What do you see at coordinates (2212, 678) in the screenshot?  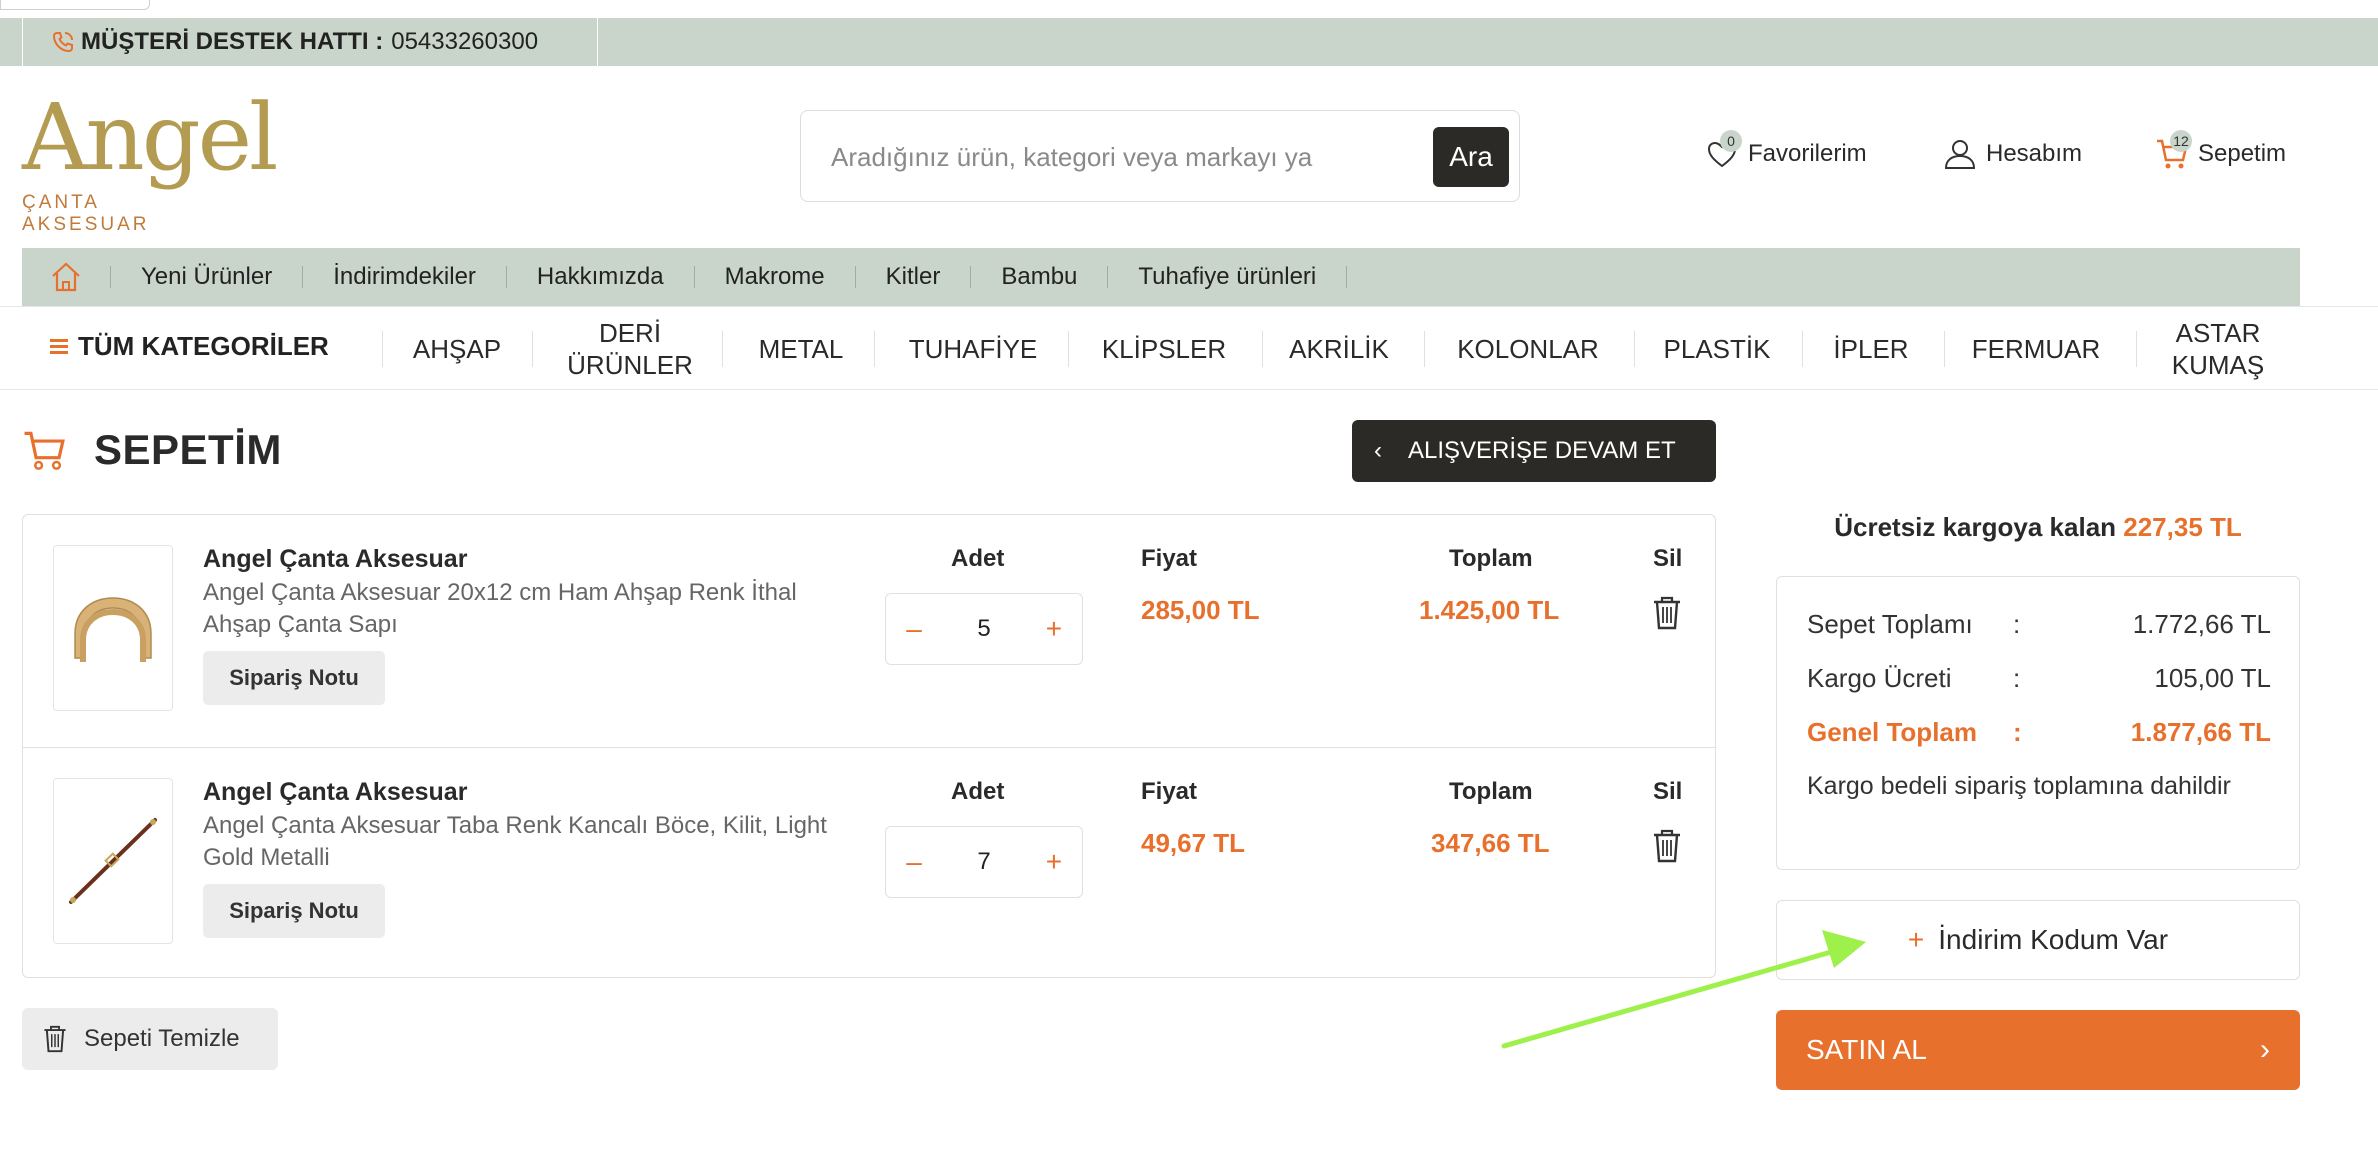 I see `shipping-value: 105,00 TL` at bounding box center [2212, 678].